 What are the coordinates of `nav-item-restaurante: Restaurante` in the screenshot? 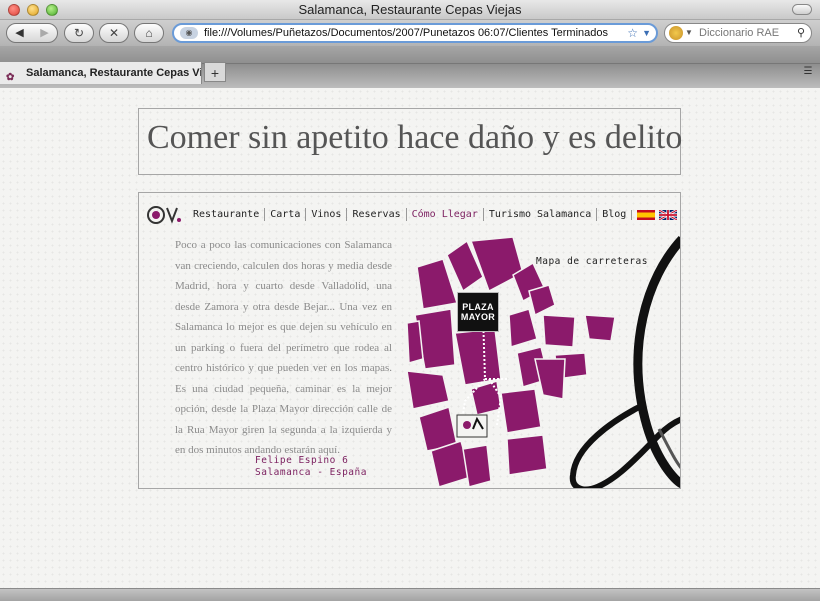 It's located at (227, 214).